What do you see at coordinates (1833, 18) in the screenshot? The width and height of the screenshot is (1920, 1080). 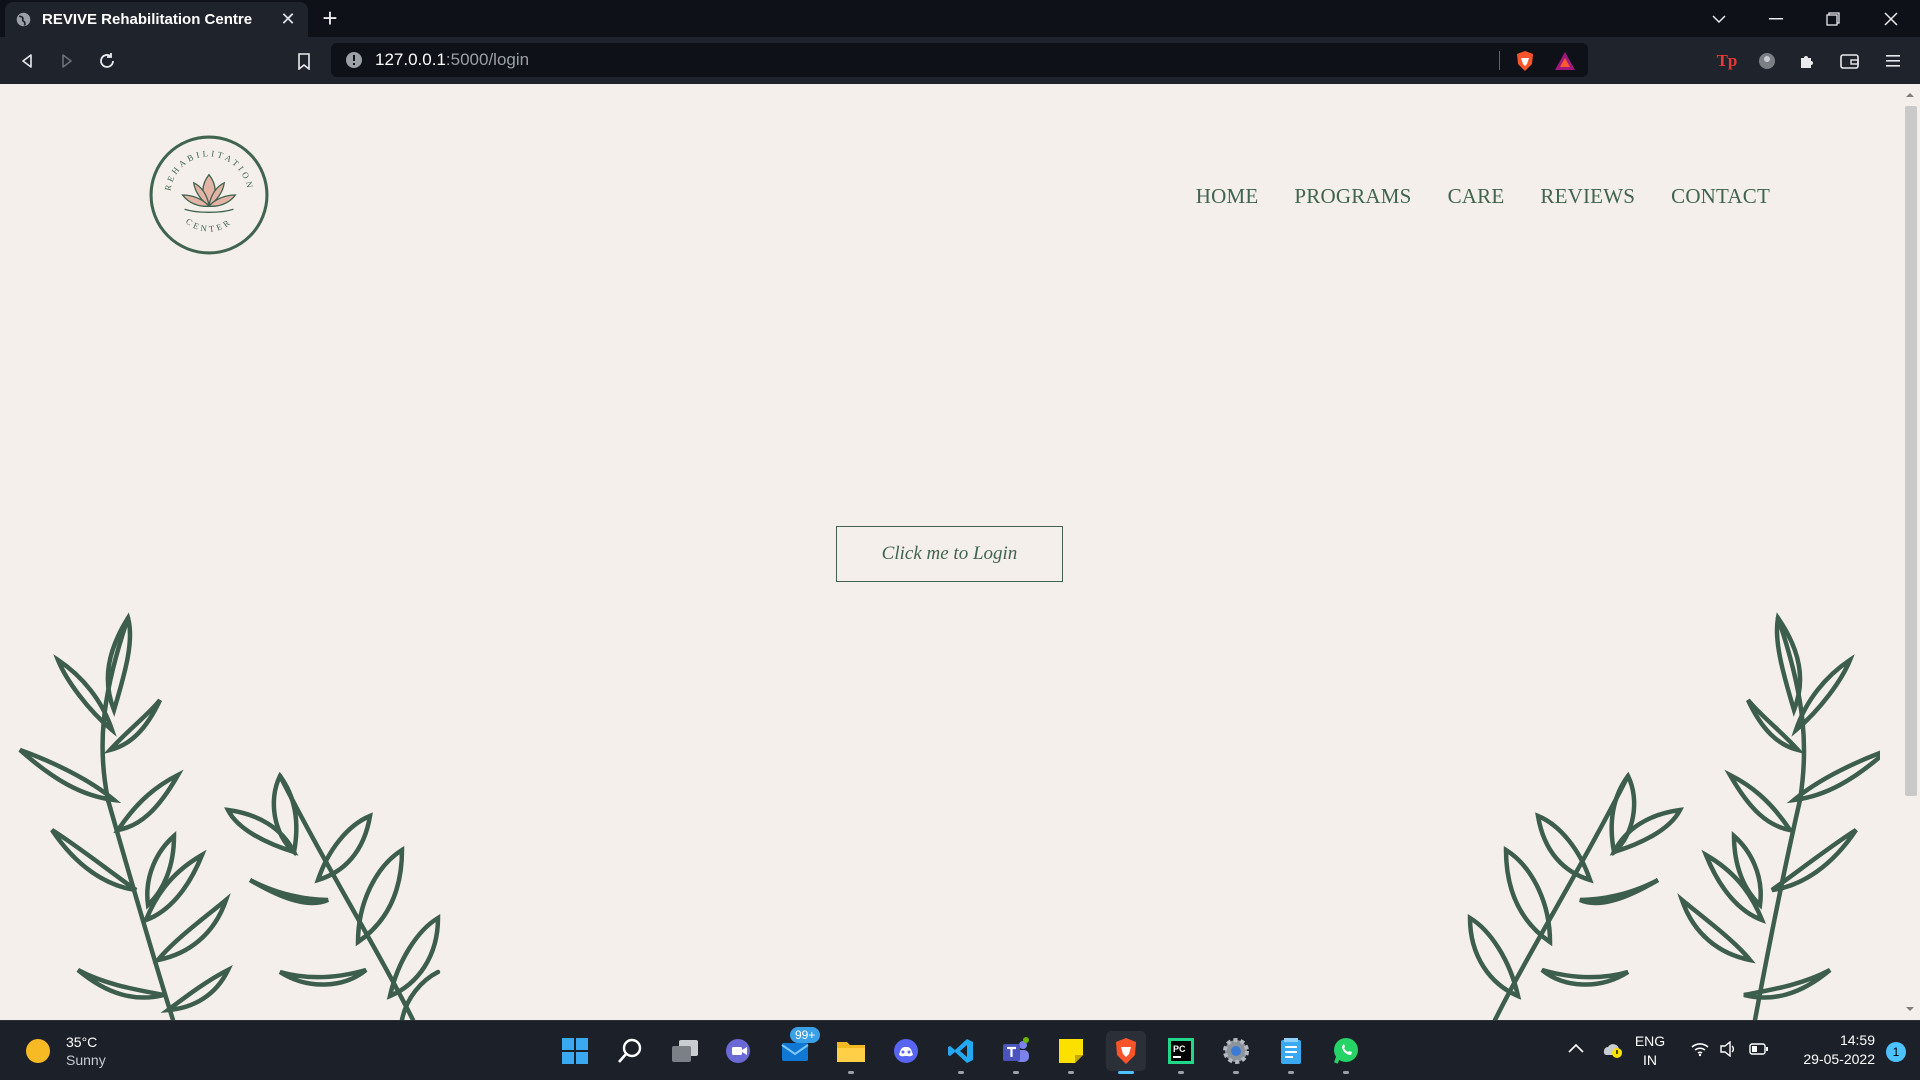 I see `restore-icon` at bounding box center [1833, 18].